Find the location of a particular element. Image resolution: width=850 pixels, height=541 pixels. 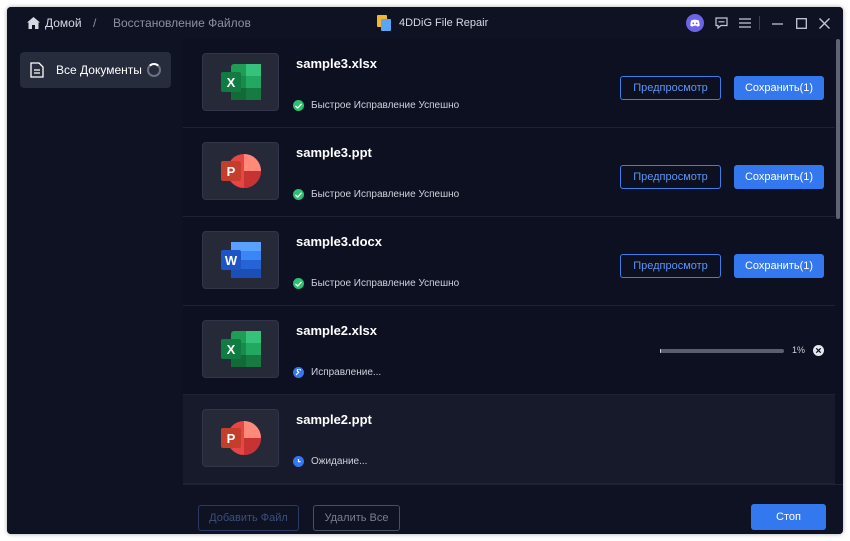

title-divider is located at coordinates (759, 23).